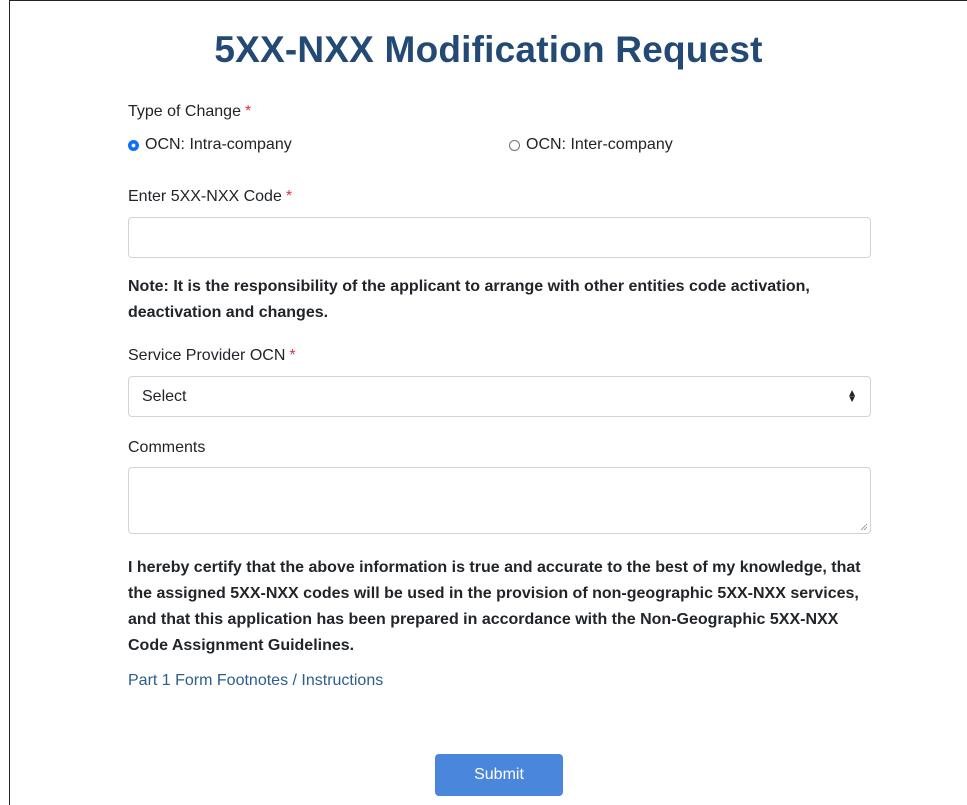 This screenshot has height=805, width=967. Describe the element at coordinates (488, 49) in the screenshot. I see `page-title: 5XX-NXX Modification Request` at that location.